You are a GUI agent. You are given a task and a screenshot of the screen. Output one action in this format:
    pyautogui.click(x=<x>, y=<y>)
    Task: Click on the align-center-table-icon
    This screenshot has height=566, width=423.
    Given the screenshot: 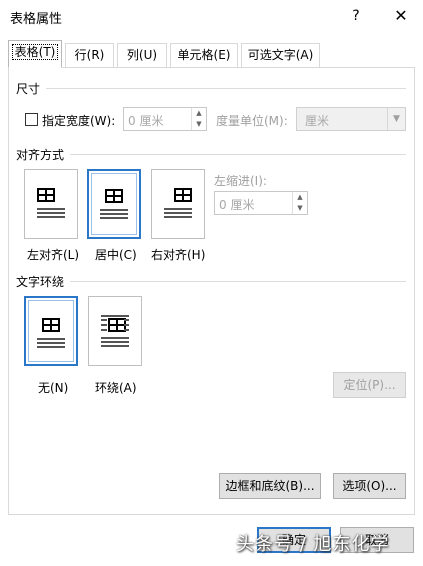 What is the action you would take?
    pyautogui.click(x=114, y=196)
    